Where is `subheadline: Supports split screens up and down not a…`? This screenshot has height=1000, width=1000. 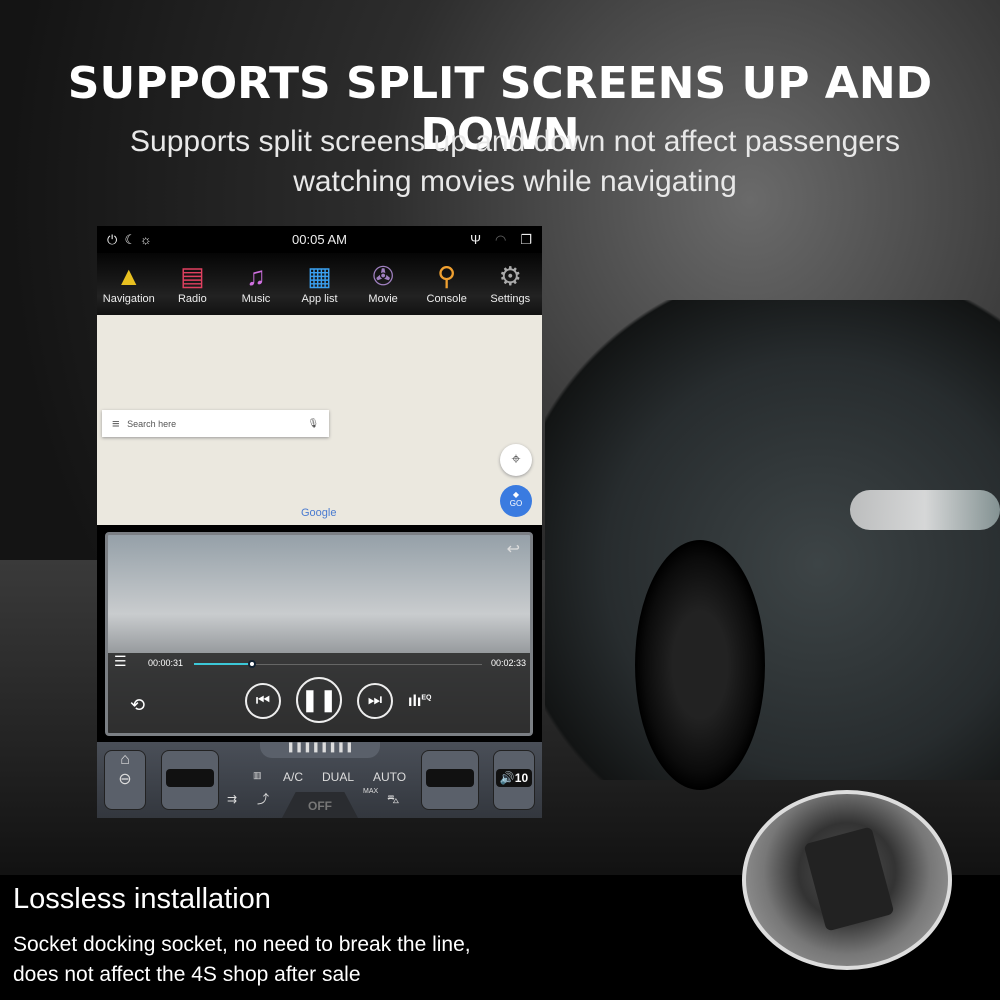
subheadline: Supports split screens up and down not a… is located at coordinates (500, 162).